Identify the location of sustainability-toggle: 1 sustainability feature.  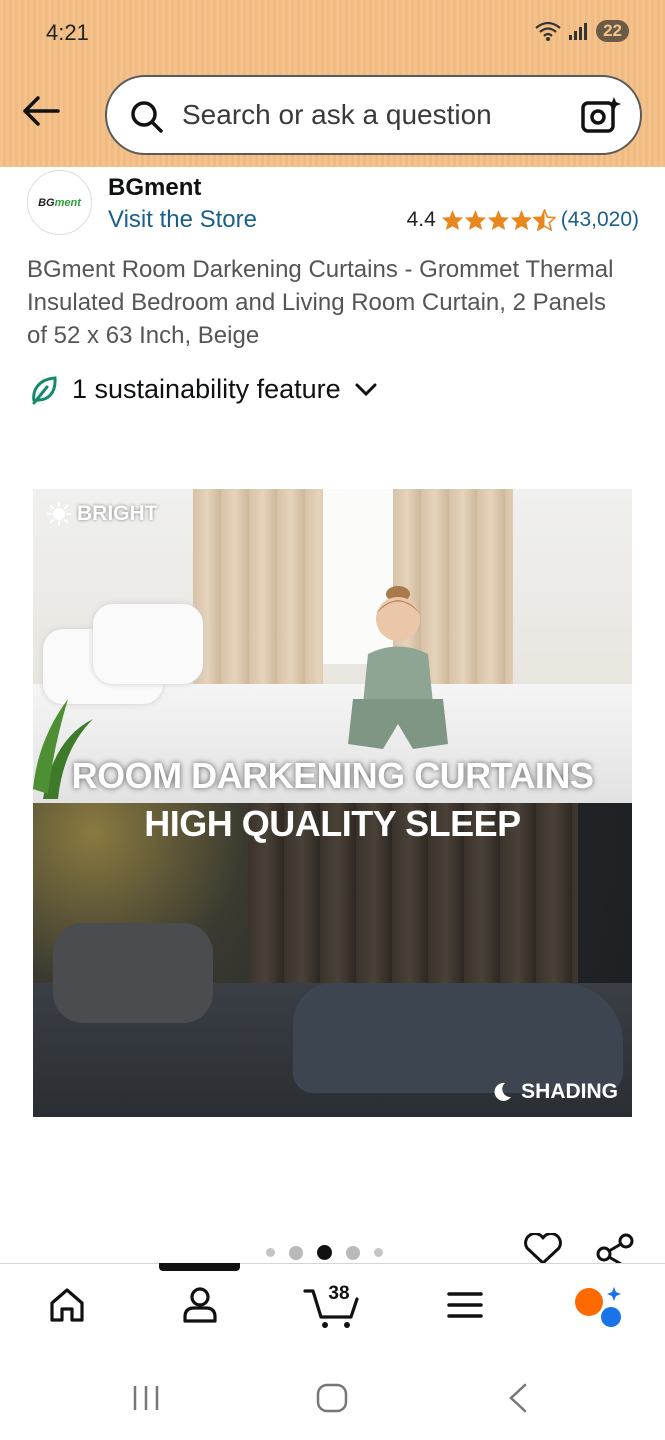
(203, 389).